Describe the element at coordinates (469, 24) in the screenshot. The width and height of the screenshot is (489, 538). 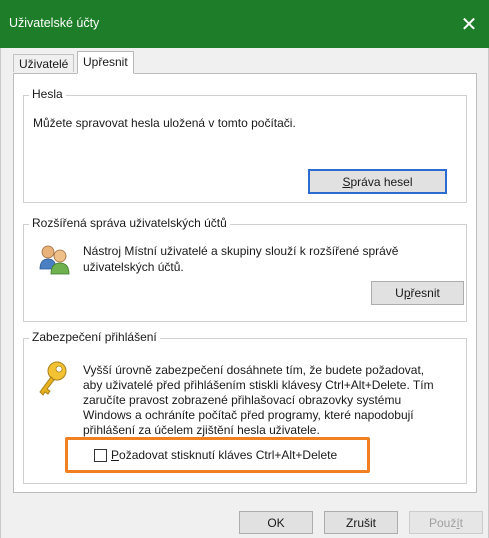
I see `close-icon: ✕` at that location.